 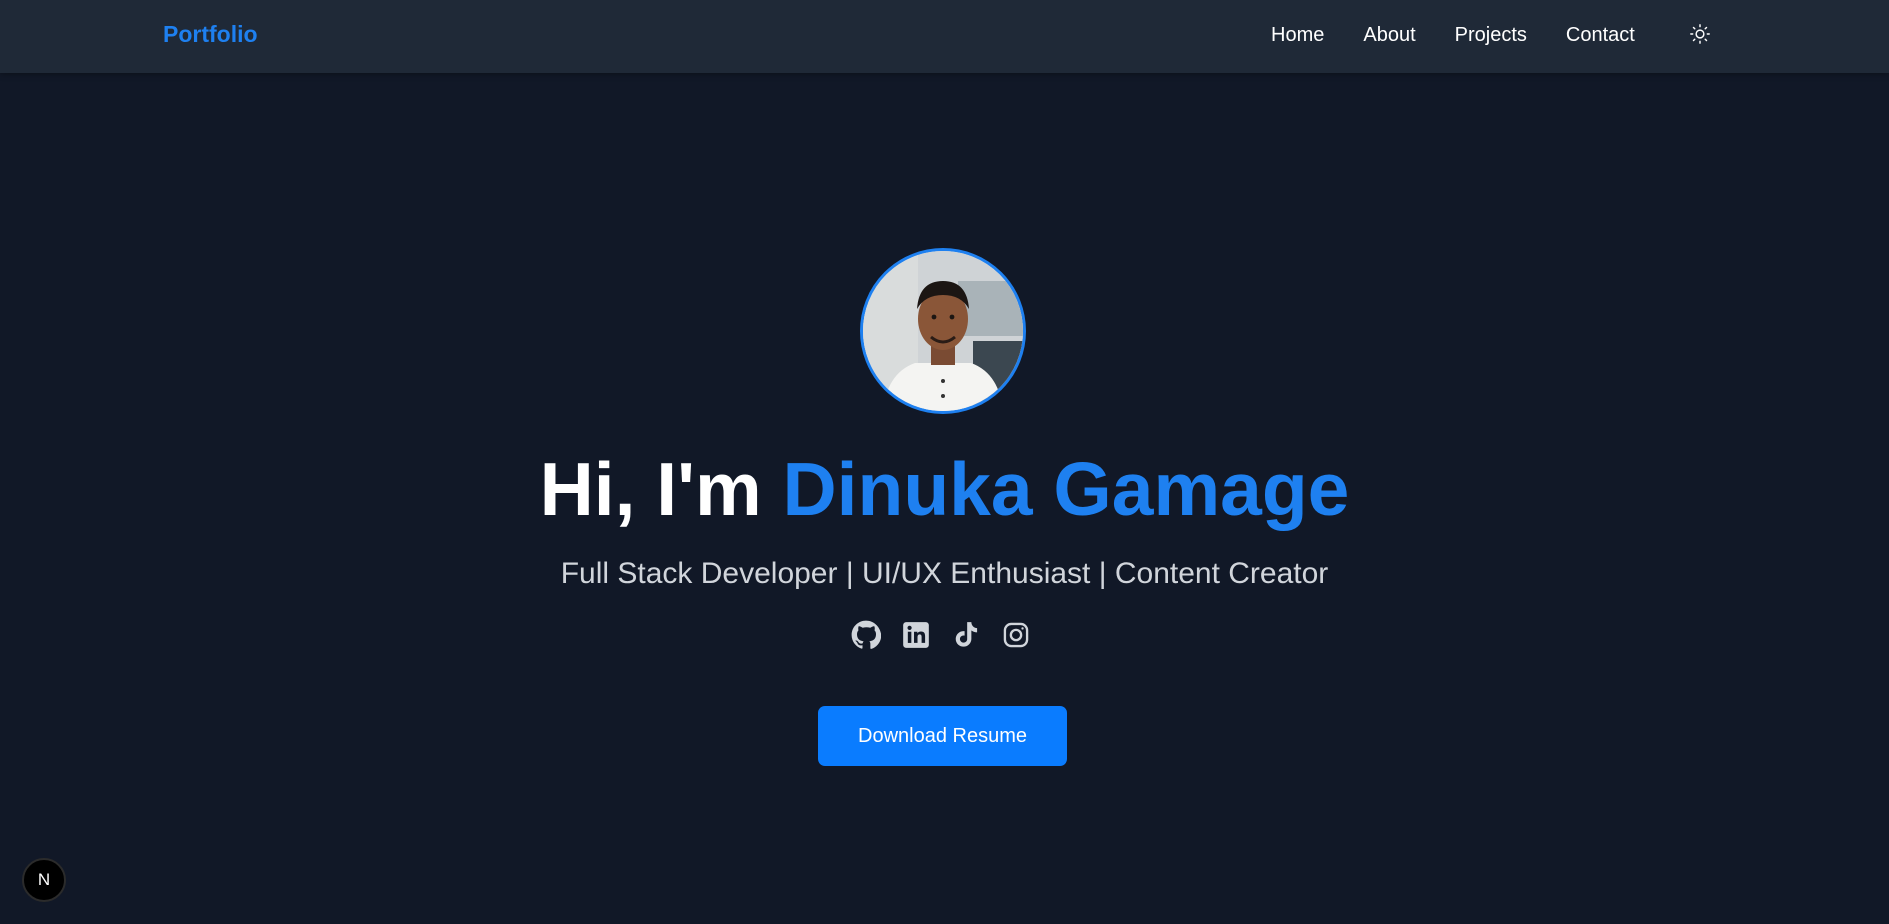 I want to click on linkedin-link, so click(x=916, y=635).